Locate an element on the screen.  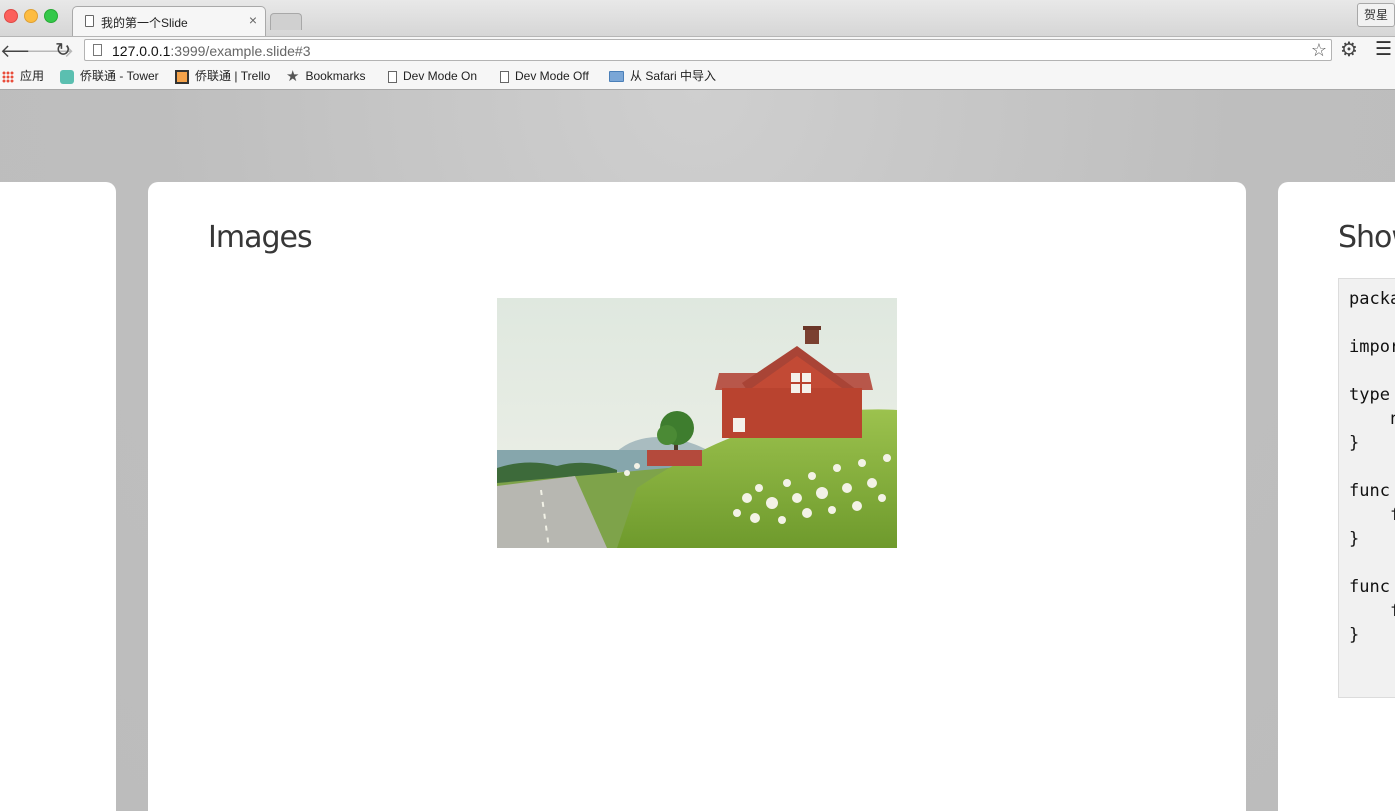
zoom-window-icon is located at coordinates (51, 16).